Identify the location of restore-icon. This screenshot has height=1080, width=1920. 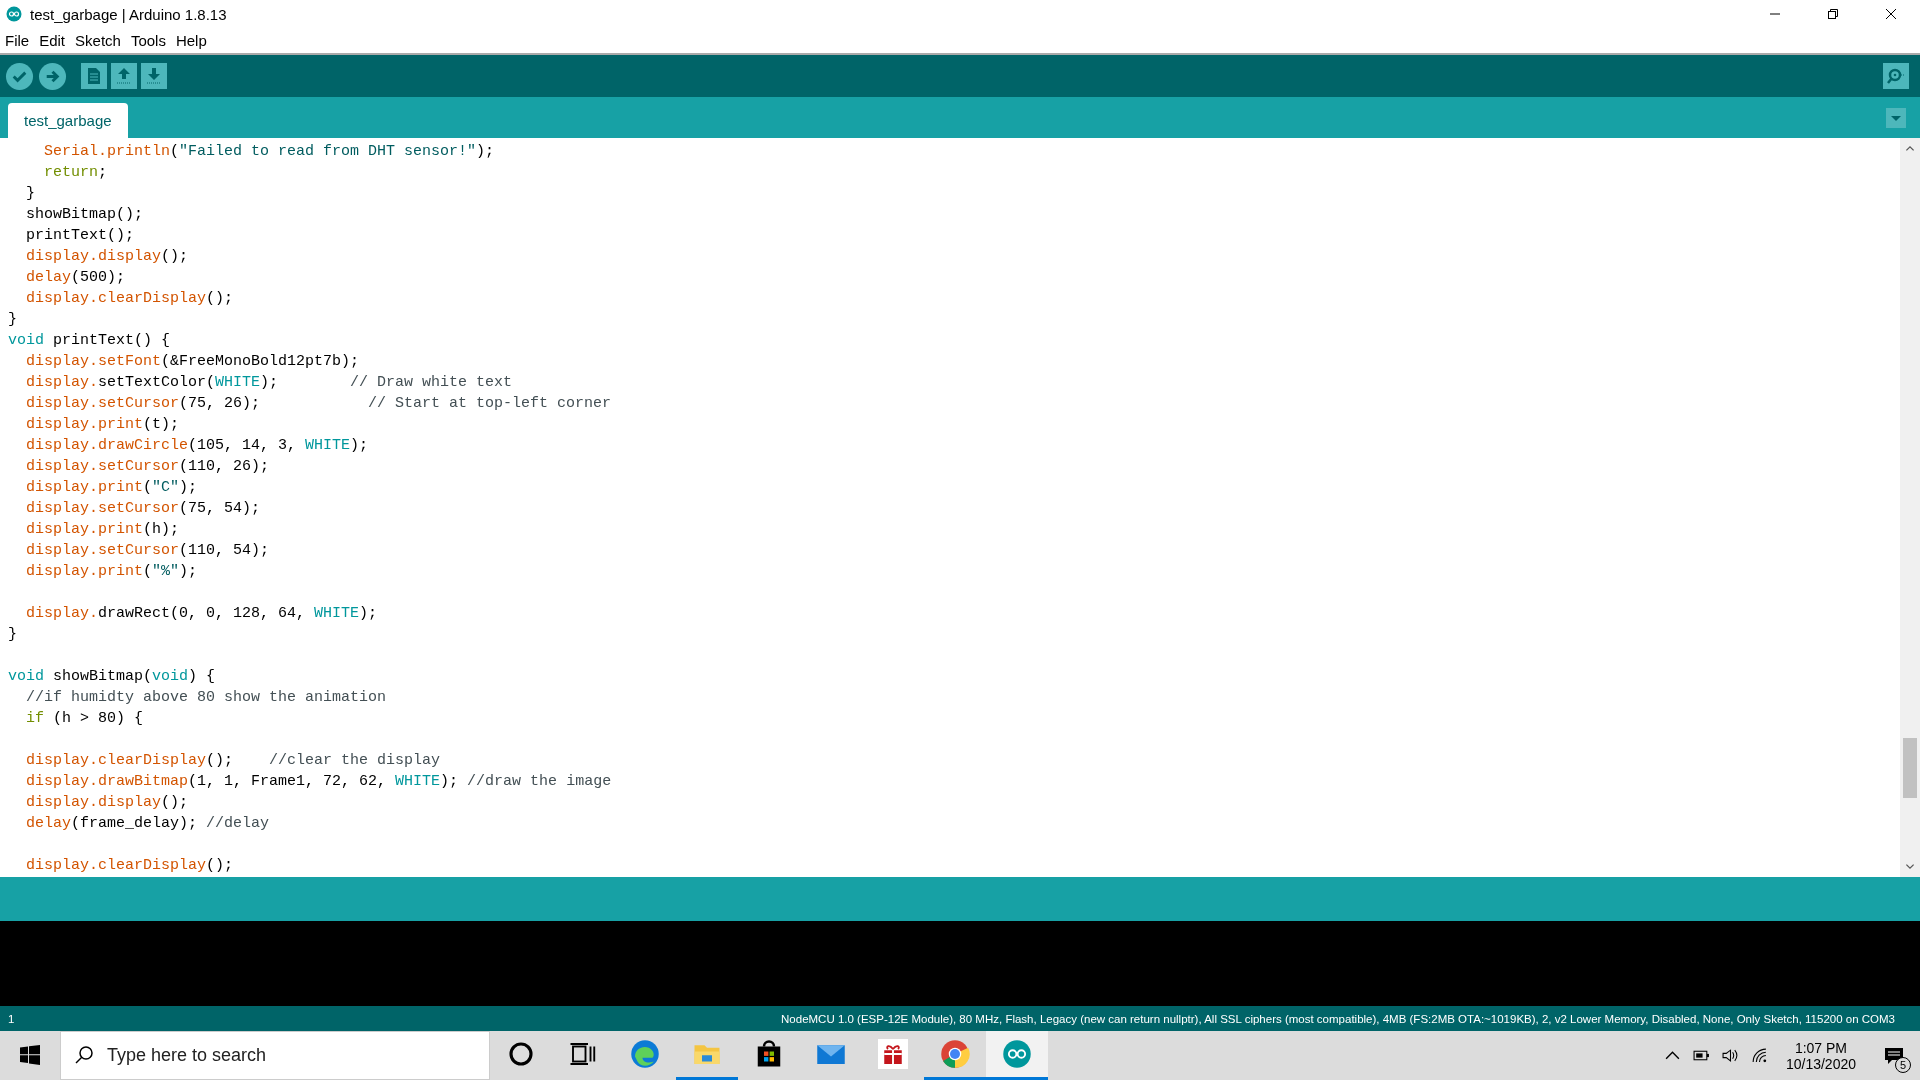
(1833, 14).